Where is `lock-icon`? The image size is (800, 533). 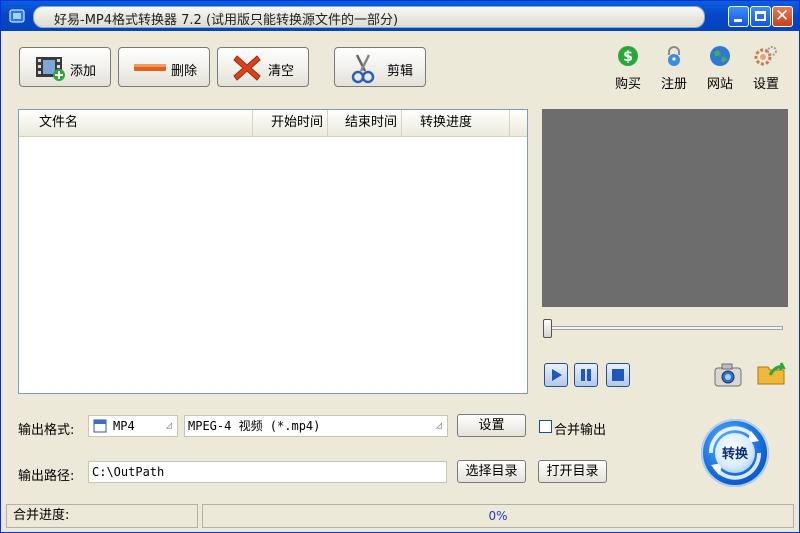 lock-icon is located at coordinates (674, 56).